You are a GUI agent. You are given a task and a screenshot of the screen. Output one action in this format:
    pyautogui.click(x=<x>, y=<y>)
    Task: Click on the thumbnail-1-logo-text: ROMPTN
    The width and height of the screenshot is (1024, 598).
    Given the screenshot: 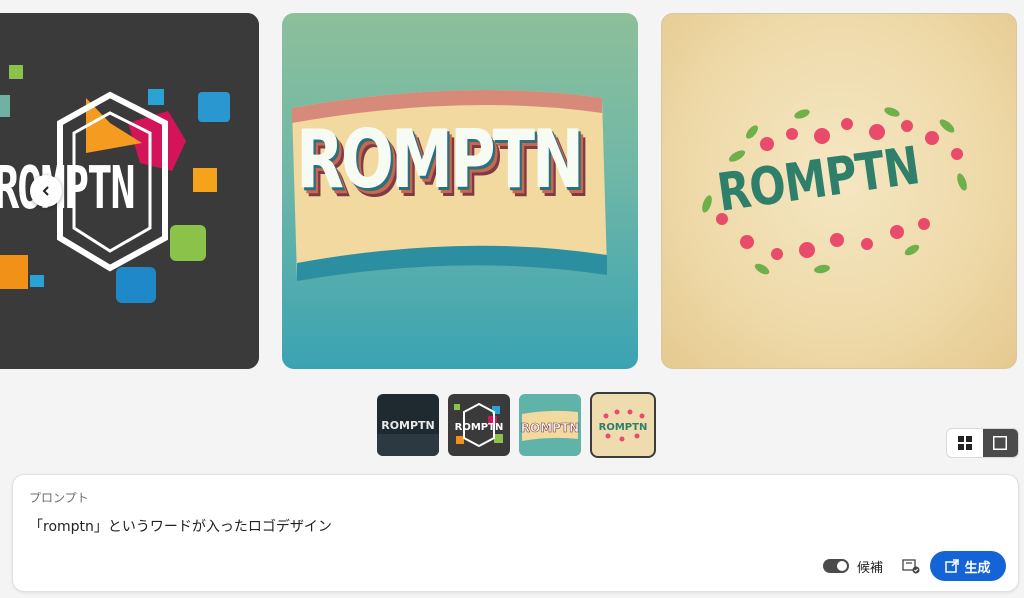 What is the action you would take?
    pyautogui.click(x=408, y=425)
    